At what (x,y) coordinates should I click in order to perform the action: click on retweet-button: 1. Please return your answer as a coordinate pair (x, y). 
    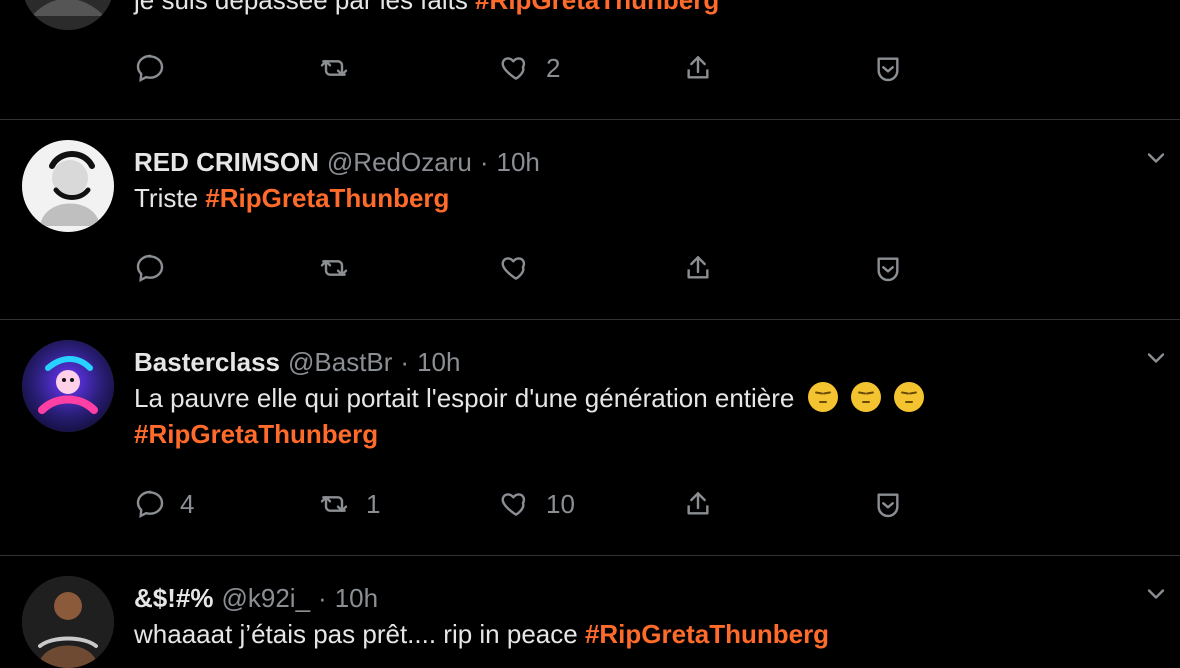
    Looking at the image, I should click on (348, 504).